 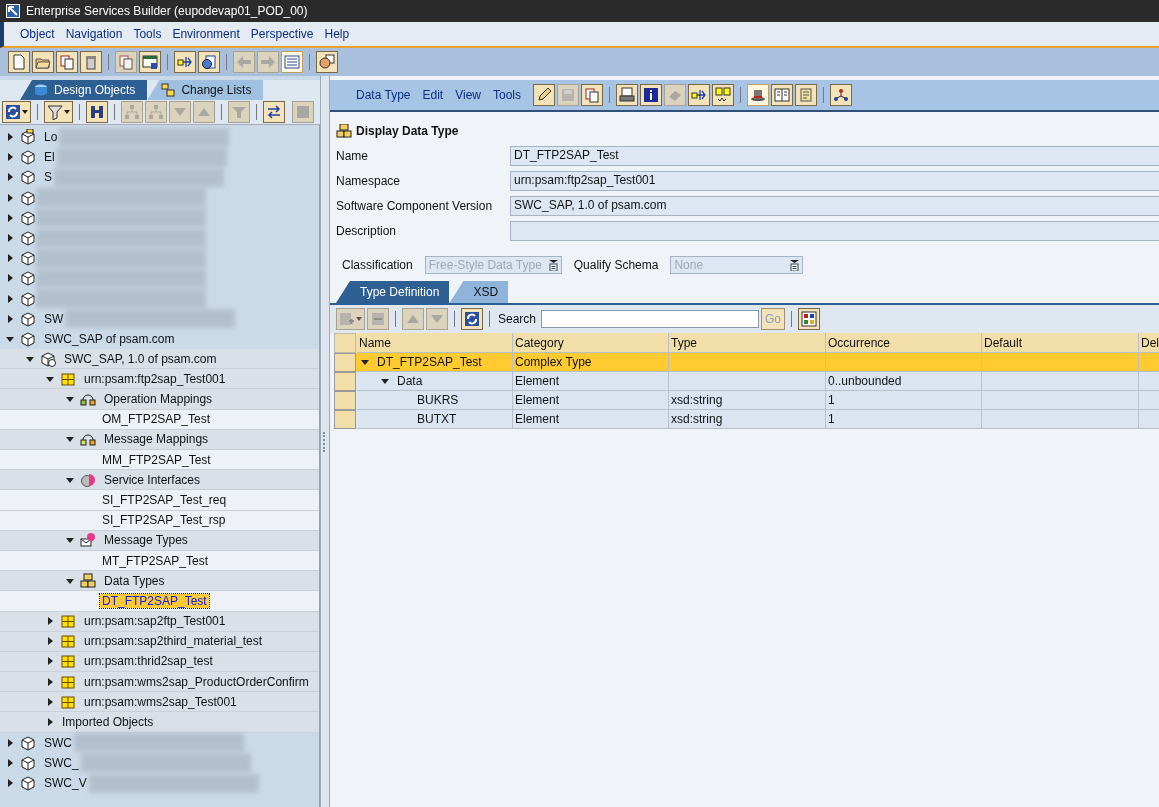 I want to click on tree-item: Lo, so click(x=51, y=137).